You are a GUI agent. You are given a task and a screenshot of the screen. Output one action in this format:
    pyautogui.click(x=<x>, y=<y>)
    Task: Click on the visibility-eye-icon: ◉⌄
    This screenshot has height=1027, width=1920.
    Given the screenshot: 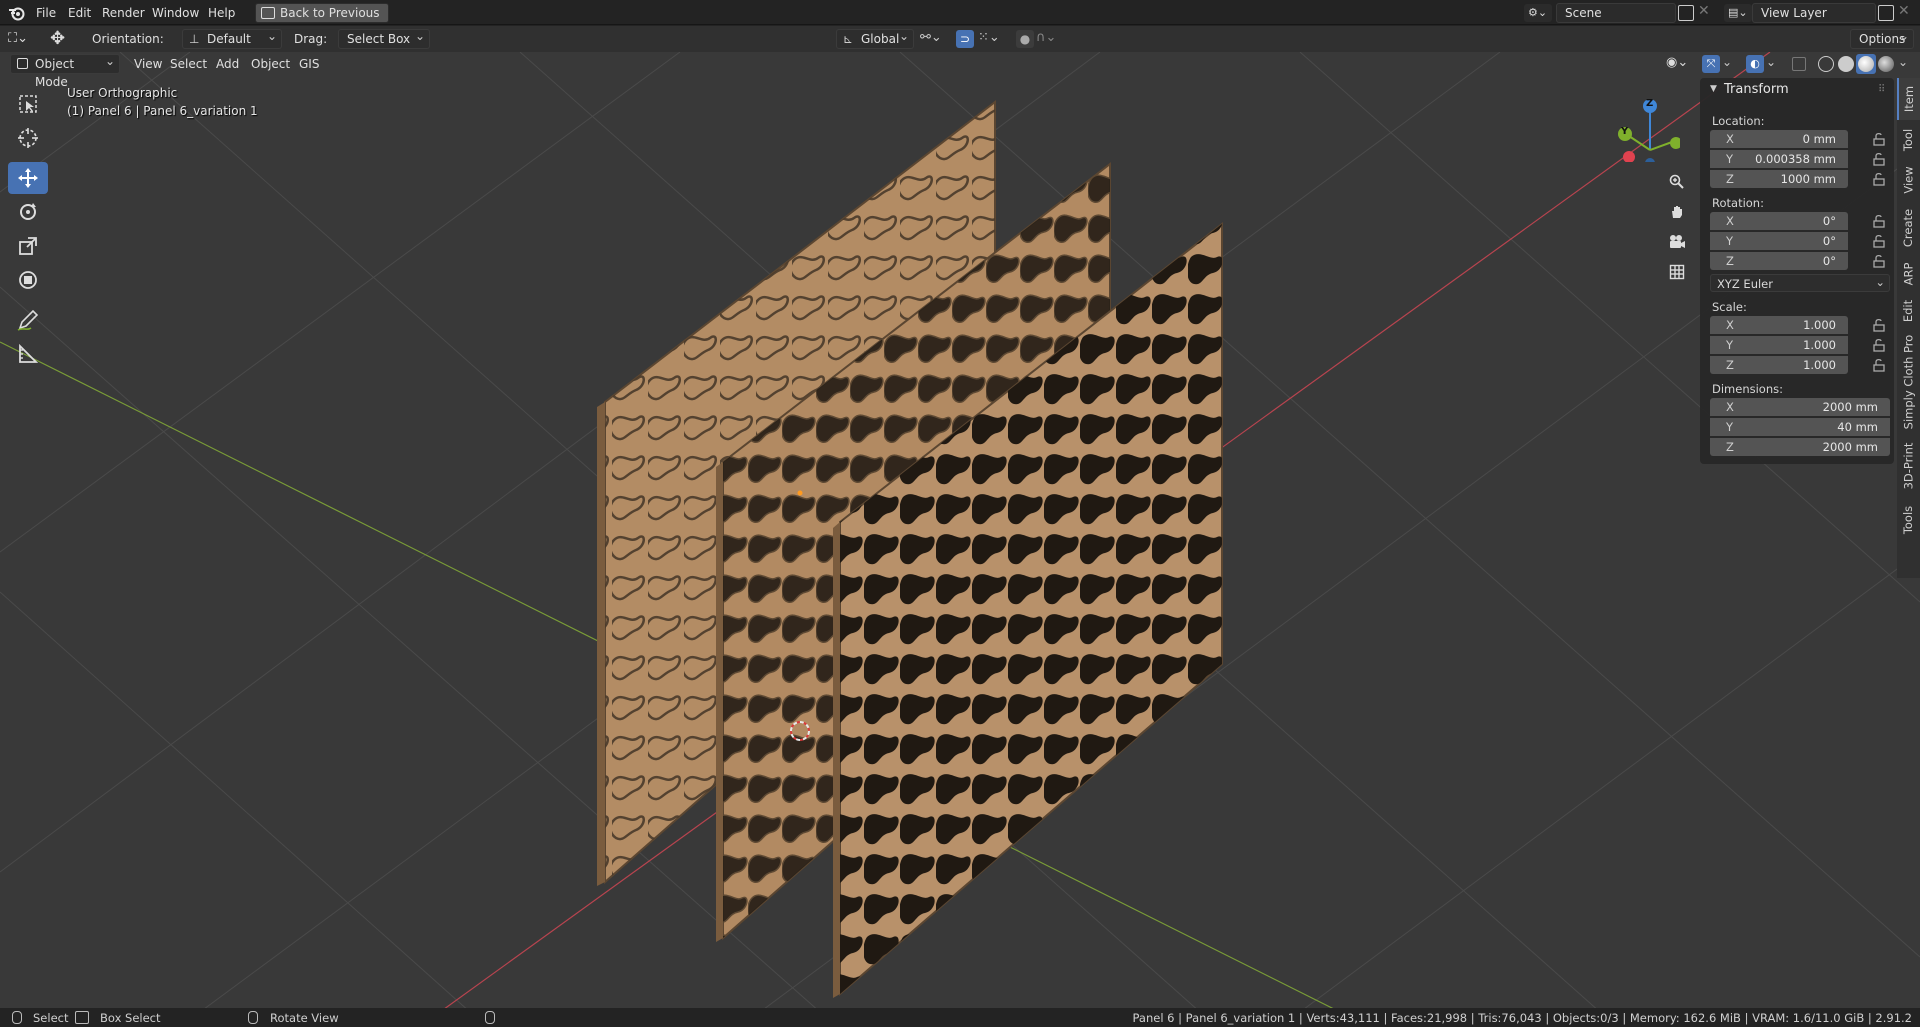 What is the action you would take?
    pyautogui.click(x=1677, y=62)
    